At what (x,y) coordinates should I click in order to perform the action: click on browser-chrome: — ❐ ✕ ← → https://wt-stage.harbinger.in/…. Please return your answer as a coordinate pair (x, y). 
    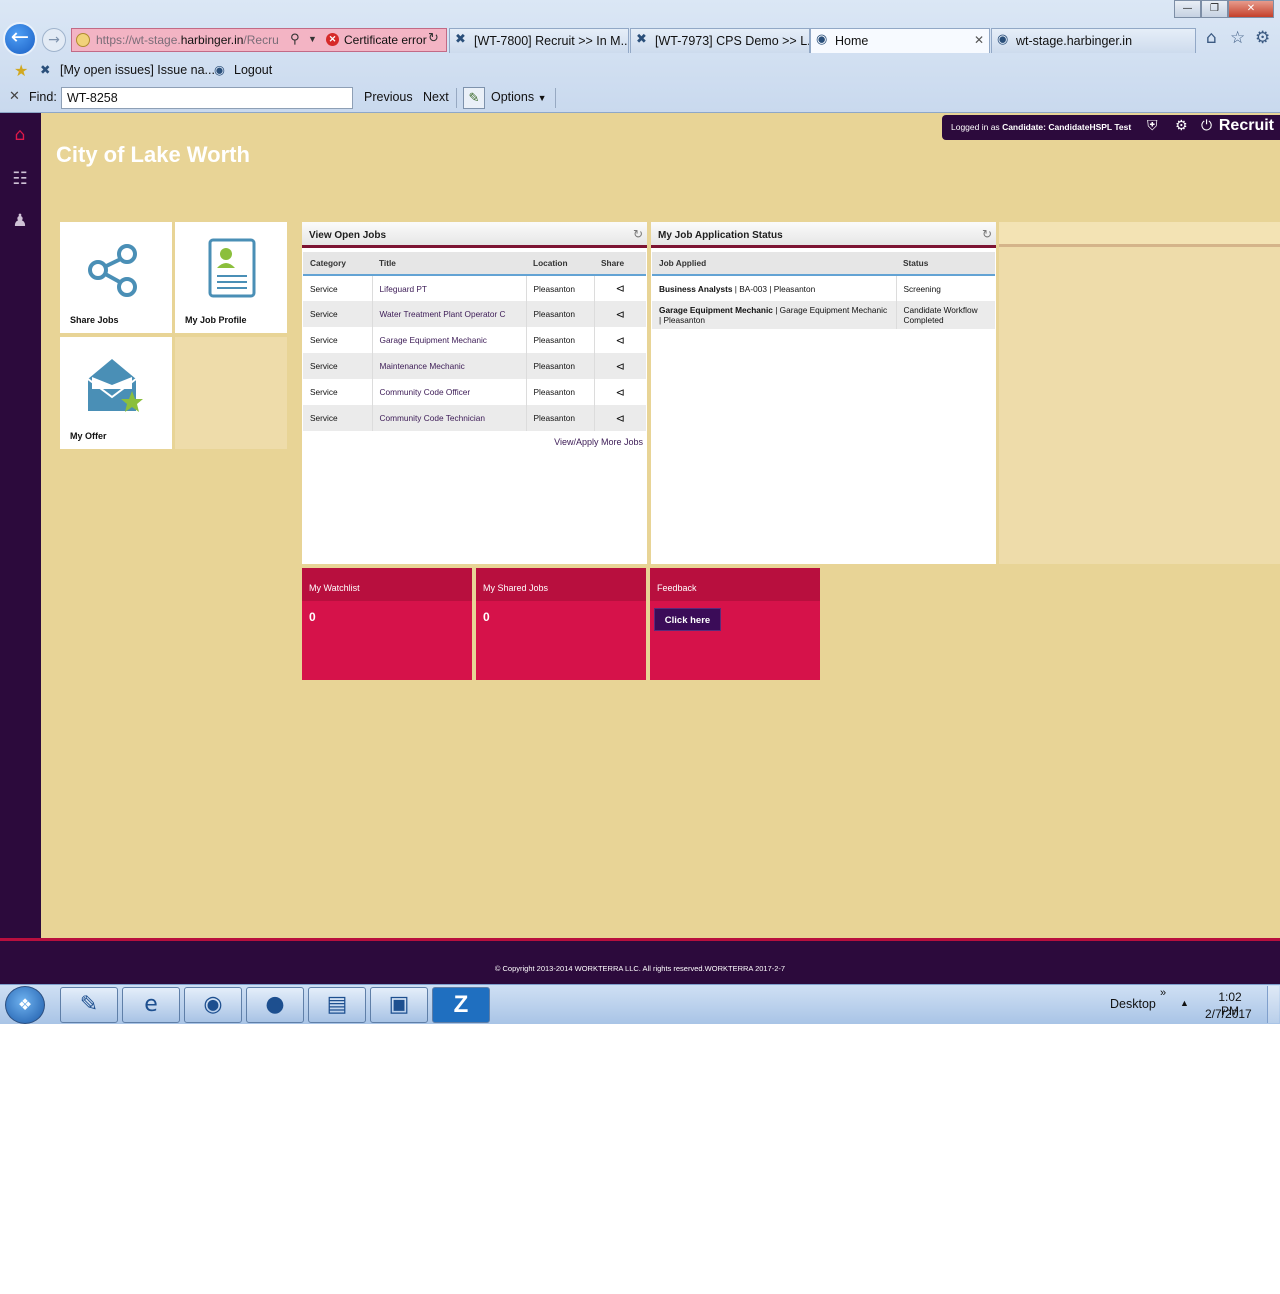
    Looking at the image, I should click on (640, 56).